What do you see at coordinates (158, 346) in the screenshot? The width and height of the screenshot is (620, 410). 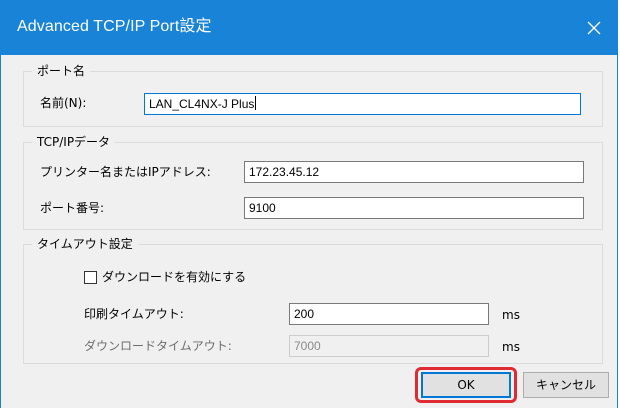 I see `download-timeout-label: ダウンロードタイムアウト:` at bounding box center [158, 346].